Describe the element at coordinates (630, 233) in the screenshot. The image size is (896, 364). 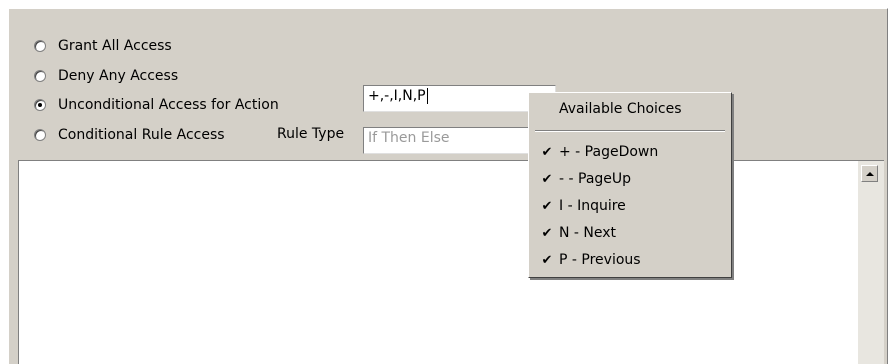
I see `choice-item-next: ✔ N - Next` at that location.